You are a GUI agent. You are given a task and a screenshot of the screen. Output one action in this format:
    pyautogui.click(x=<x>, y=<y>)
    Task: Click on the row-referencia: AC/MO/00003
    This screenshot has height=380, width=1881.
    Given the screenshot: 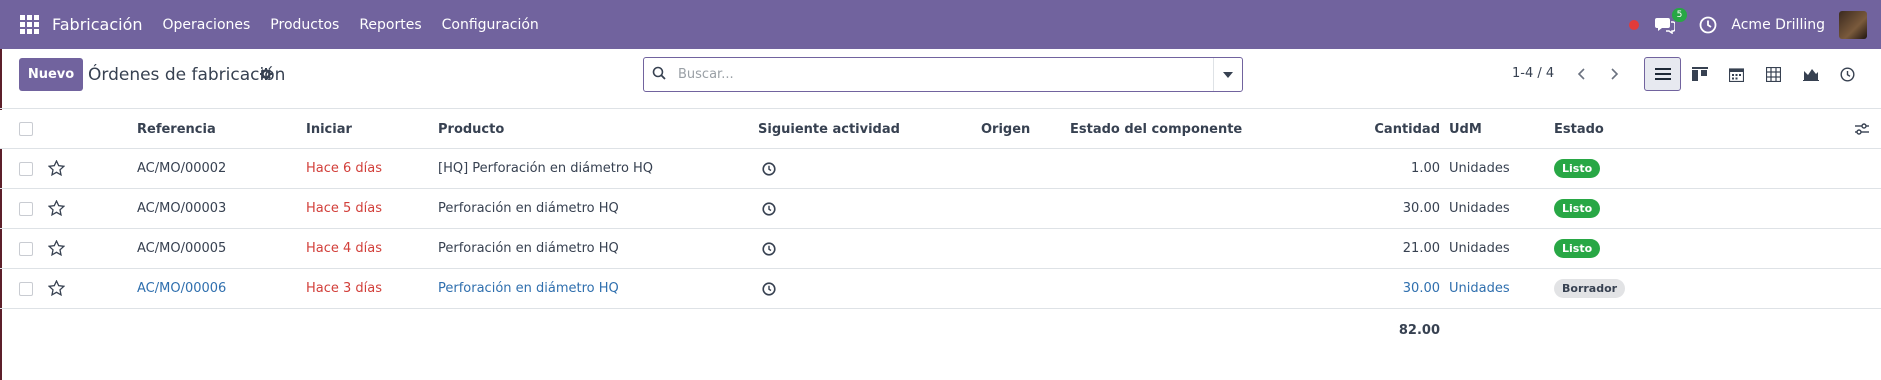 What is the action you would take?
    pyautogui.click(x=182, y=208)
    